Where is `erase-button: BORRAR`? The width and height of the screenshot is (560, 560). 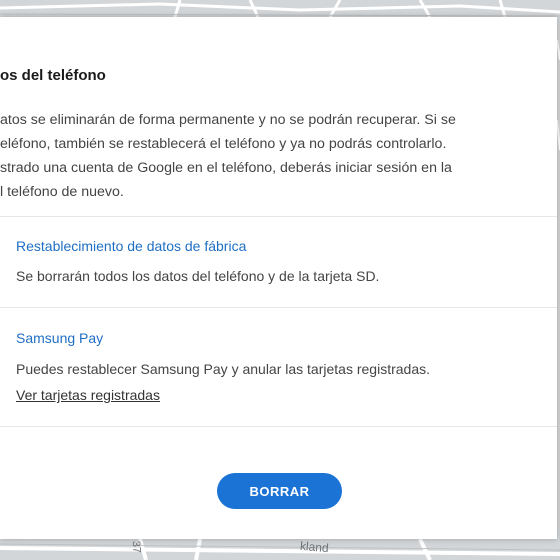
erase-button: BORRAR is located at coordinates (279, 491).